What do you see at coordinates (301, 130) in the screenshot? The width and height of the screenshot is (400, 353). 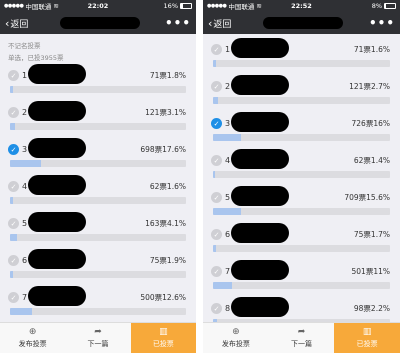 I see `vote-option: ✓ 3 726票16%` at bounding box center [301, 130].